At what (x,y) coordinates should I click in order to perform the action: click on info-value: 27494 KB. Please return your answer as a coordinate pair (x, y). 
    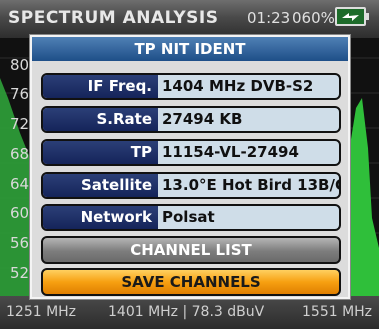
    Looking at the image, I should click on (202, 119).